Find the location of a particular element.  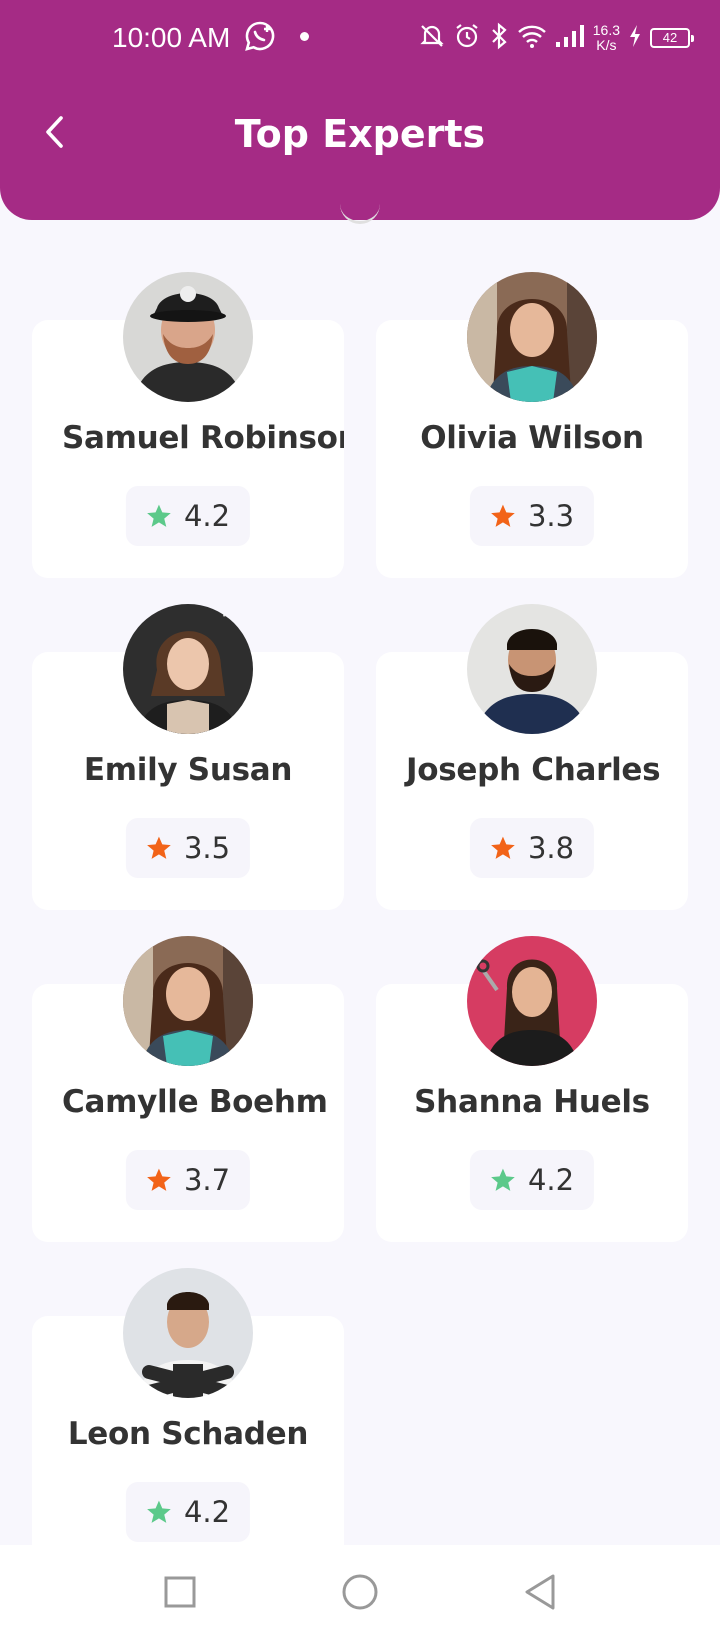

back-nav-button is located at coordinates (540, 1592).